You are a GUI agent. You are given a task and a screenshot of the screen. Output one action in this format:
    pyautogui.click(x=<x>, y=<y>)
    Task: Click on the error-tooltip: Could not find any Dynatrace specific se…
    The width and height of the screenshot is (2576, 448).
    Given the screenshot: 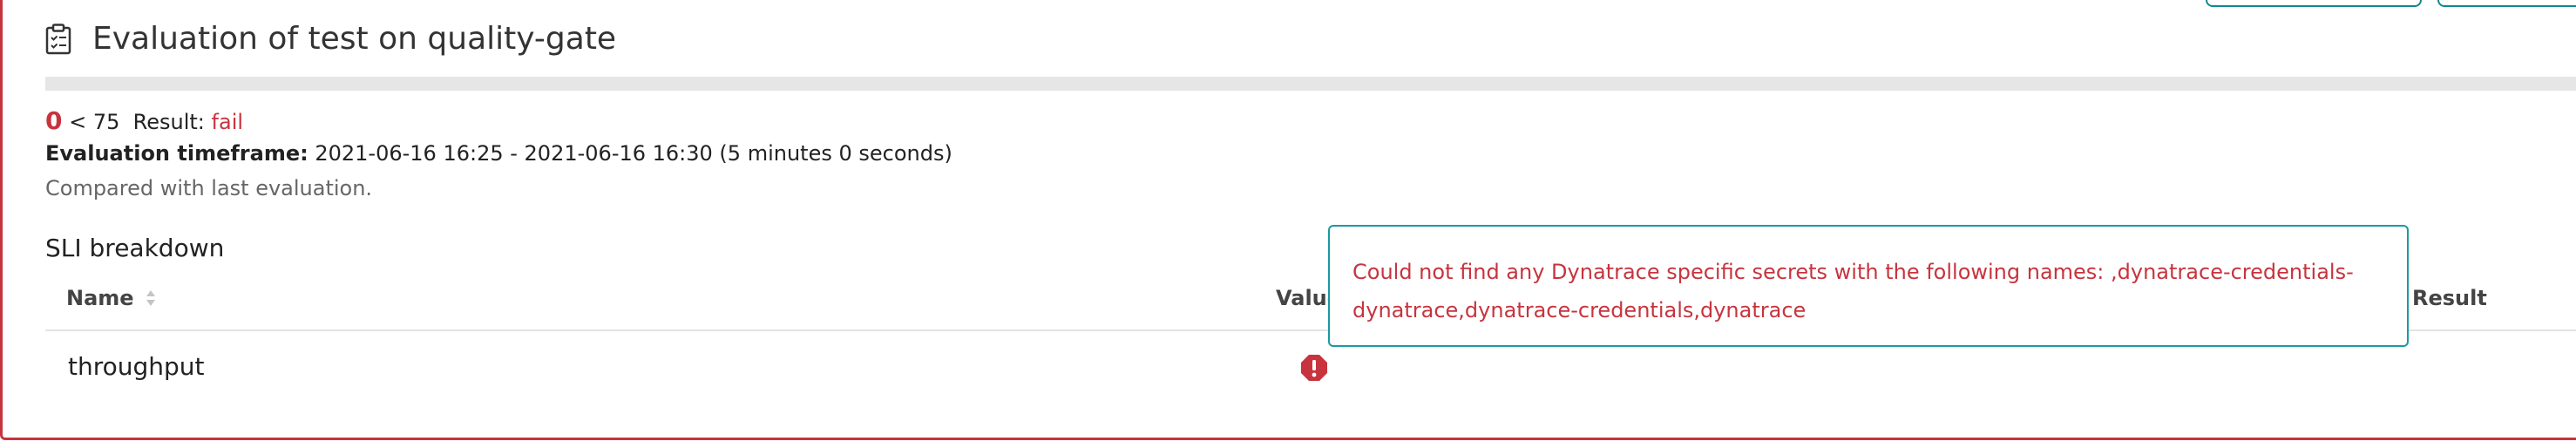 What is the action you would take?
    pyautogui.click(x=1868, y=286)
    